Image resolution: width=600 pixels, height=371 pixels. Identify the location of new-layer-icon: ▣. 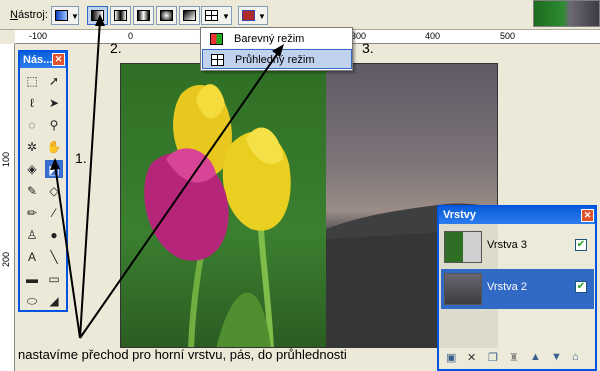
(451, 357).